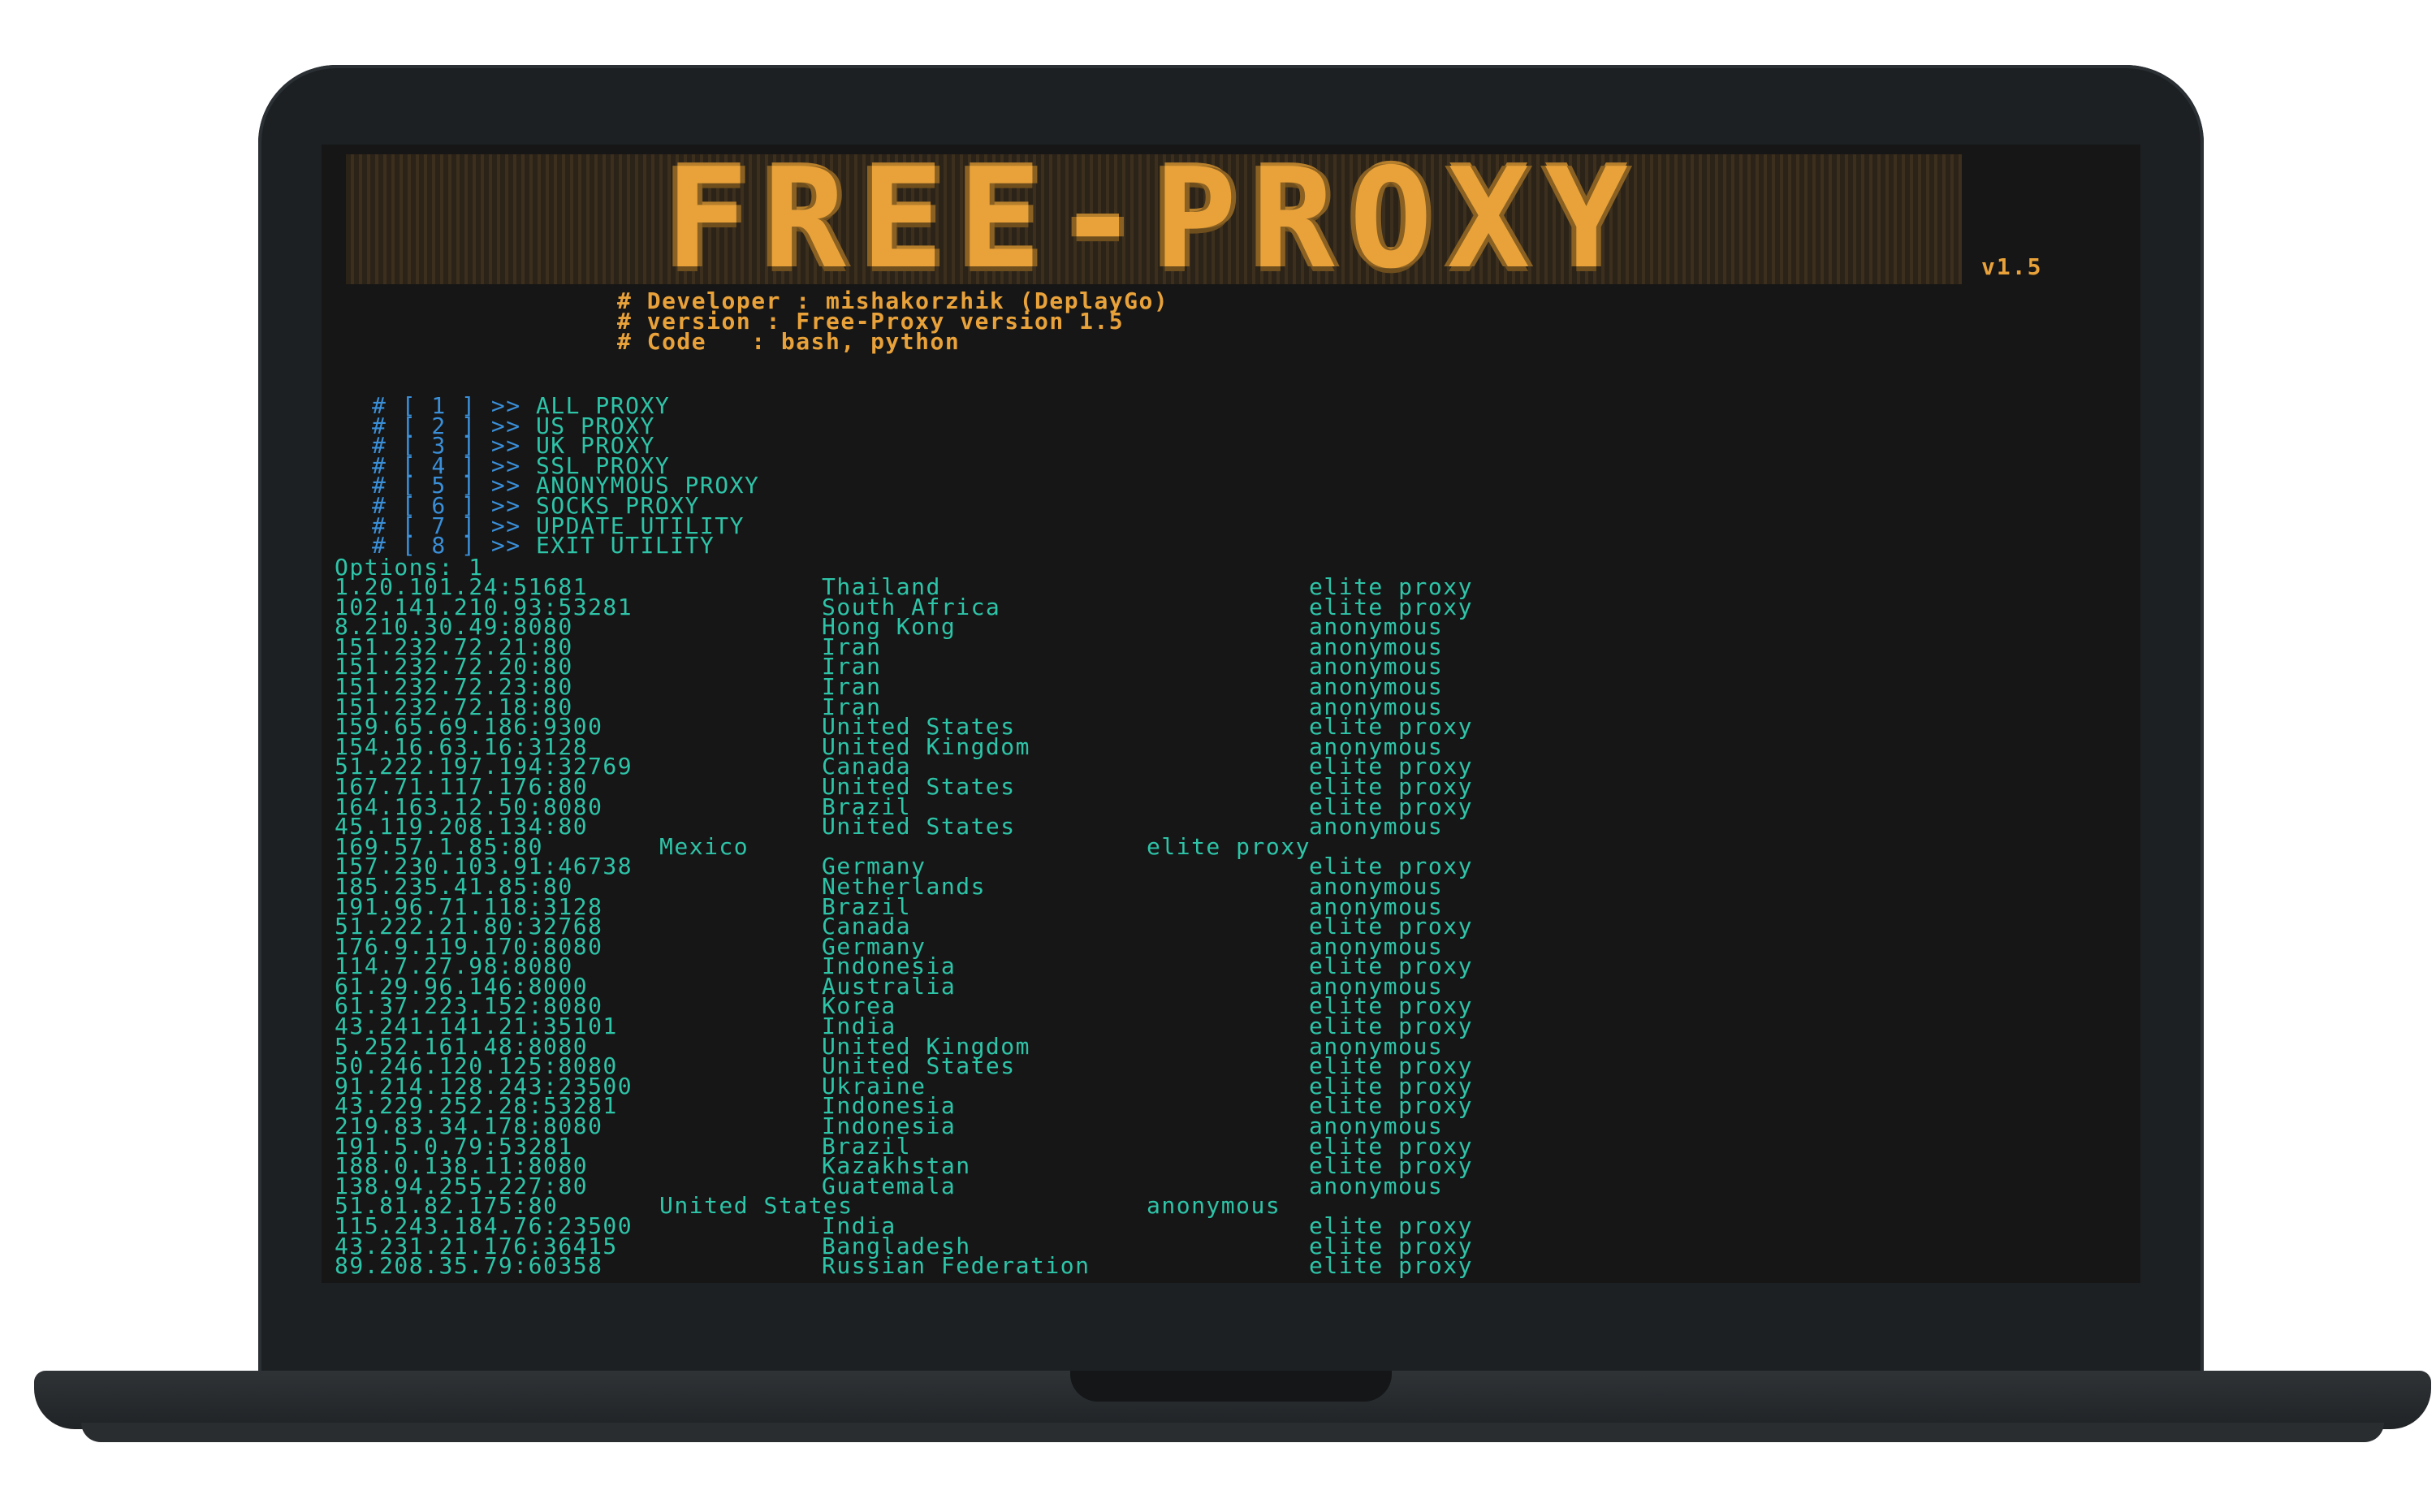 This screenshot has width=2436, height=1512. What do you see at coordinates (469, 1266) in the screenshot?
I see `proxy-ip: 89.208.35.79:60358` at bounding box center [469, 1266].